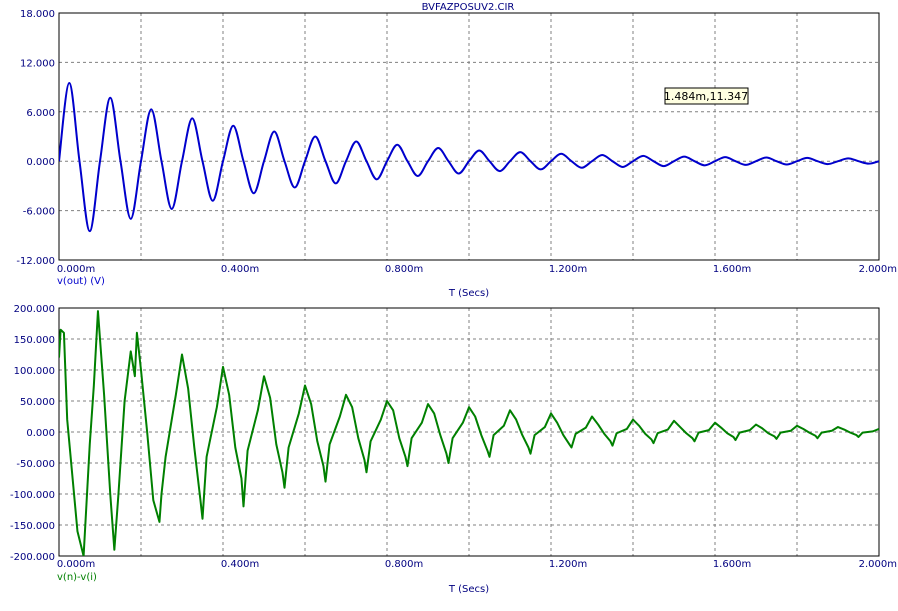 The height and width of the screenshot is (611, 898). I want to click on bottom-y-tick-label: -100.000, so click(32, 495).